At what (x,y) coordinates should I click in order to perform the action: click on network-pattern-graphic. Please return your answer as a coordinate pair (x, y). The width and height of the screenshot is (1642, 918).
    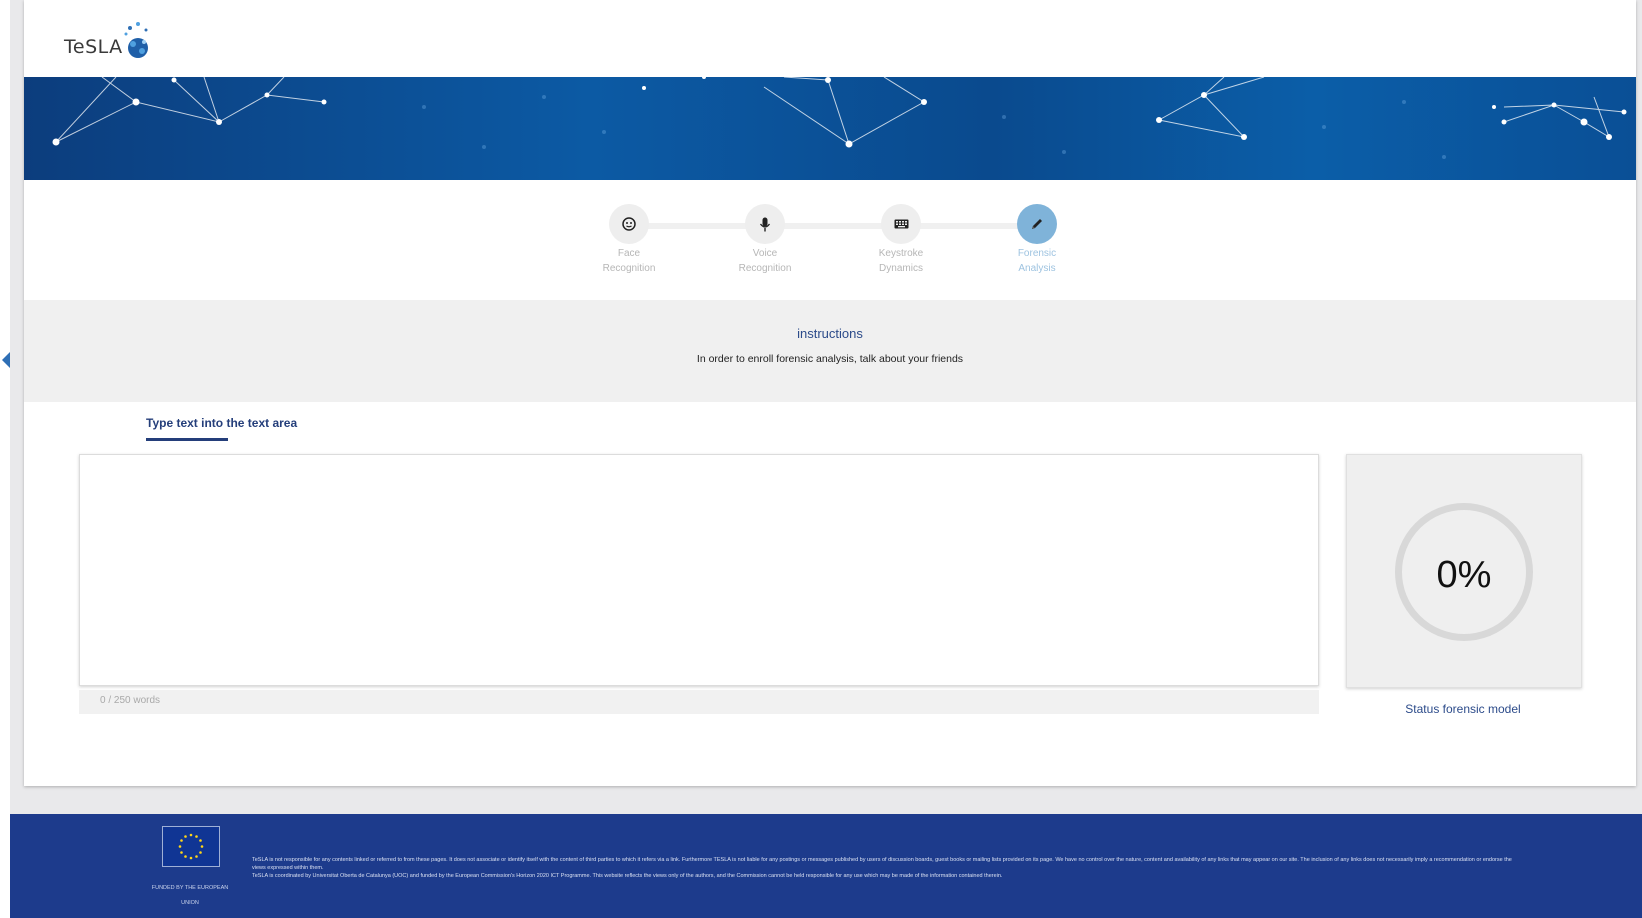
    Looking at the image, I should click on (839, 118).